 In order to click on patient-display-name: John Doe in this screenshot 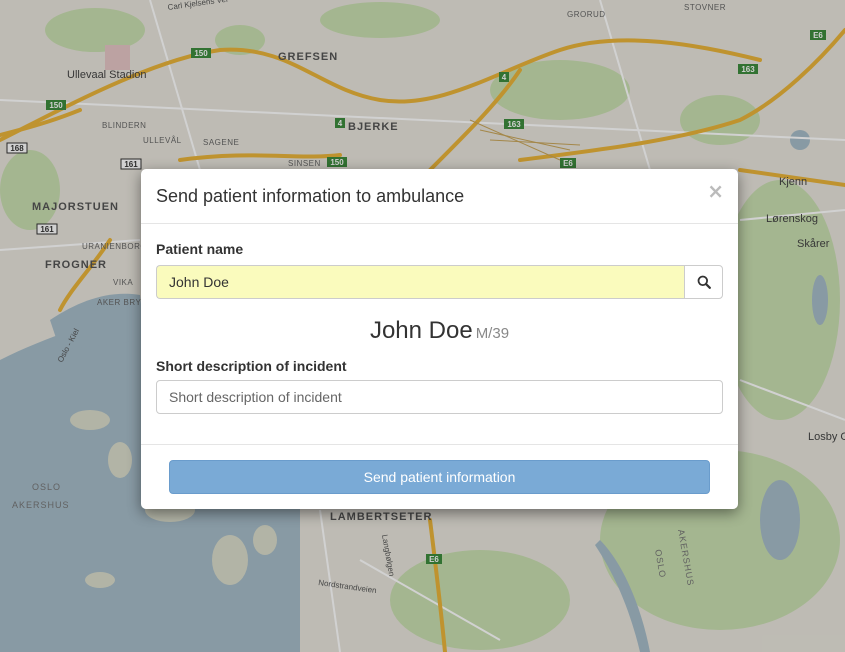, I will do `click(421, 330)`.